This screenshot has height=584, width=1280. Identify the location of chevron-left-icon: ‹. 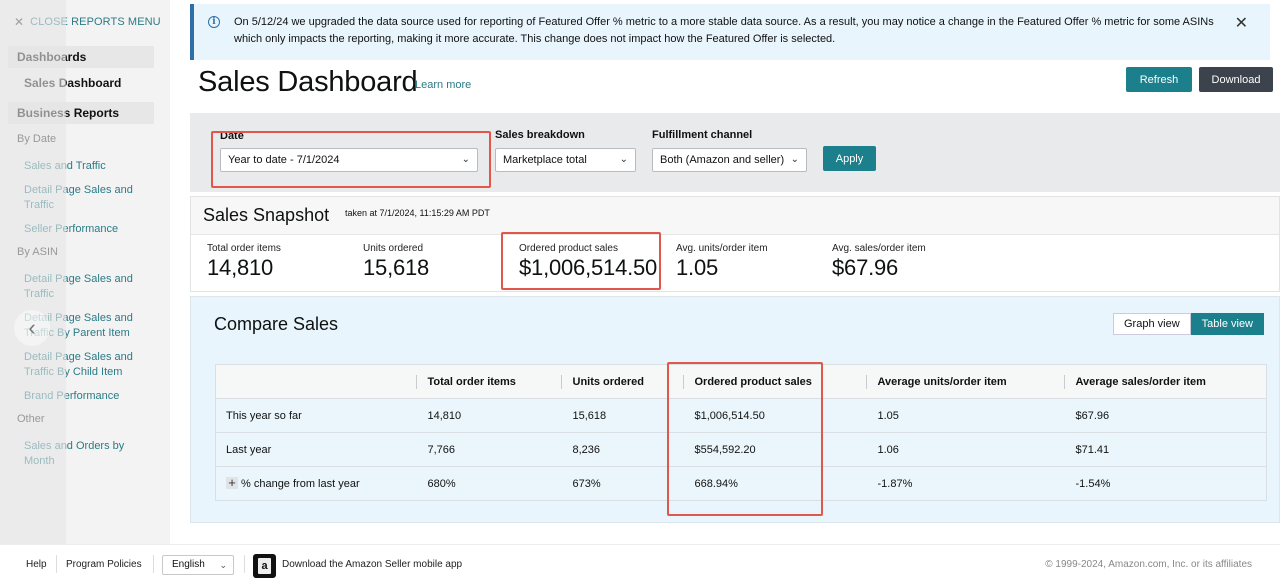
(32, 328).